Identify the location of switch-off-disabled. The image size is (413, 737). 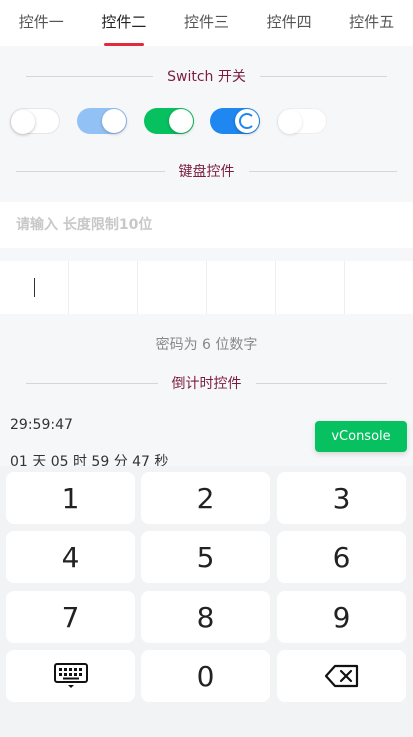
(302, 121).